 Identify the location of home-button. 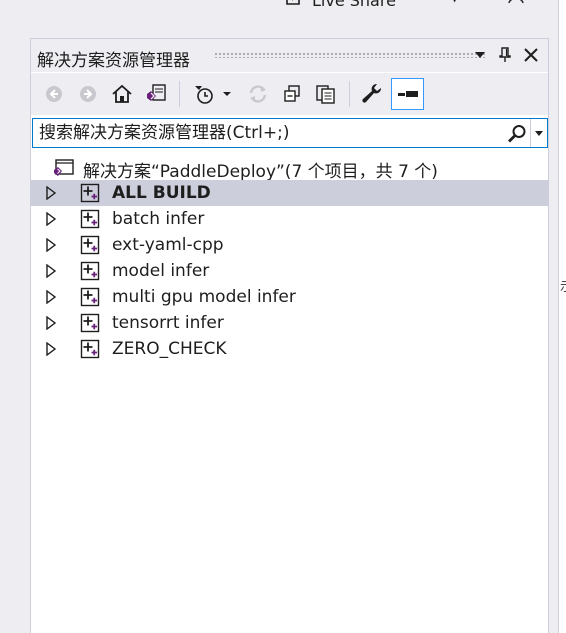
(122, 94).